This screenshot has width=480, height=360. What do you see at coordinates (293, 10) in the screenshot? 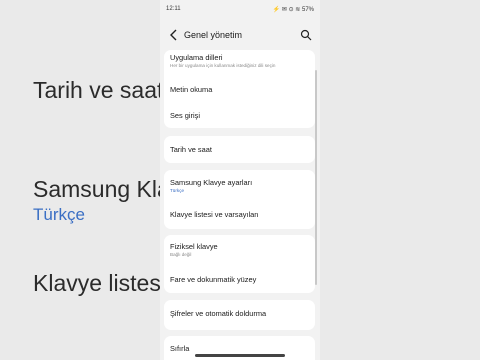
I see `status-icons: ⚡ ✉ ⊙ ≋ 57%` at bounding box center [293, 10].